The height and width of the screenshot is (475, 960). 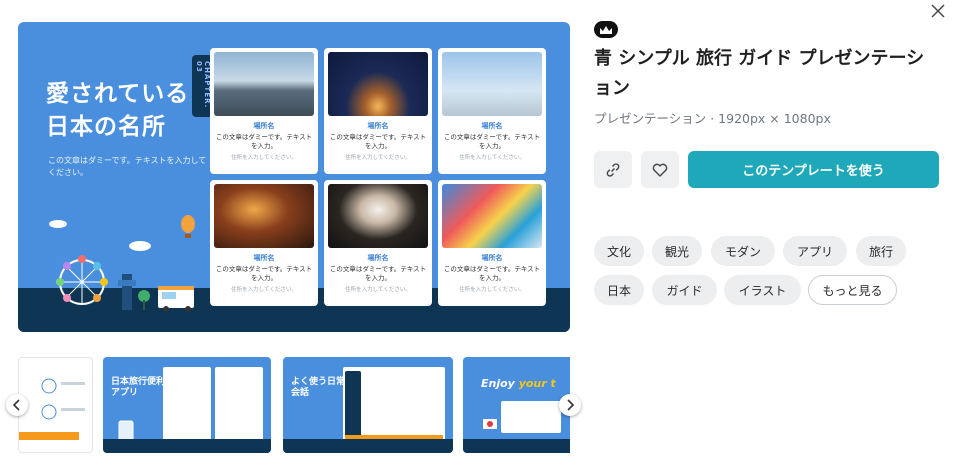 I want to click on use-template-button: このテンプレートを使う, so click(x=813, y=169).